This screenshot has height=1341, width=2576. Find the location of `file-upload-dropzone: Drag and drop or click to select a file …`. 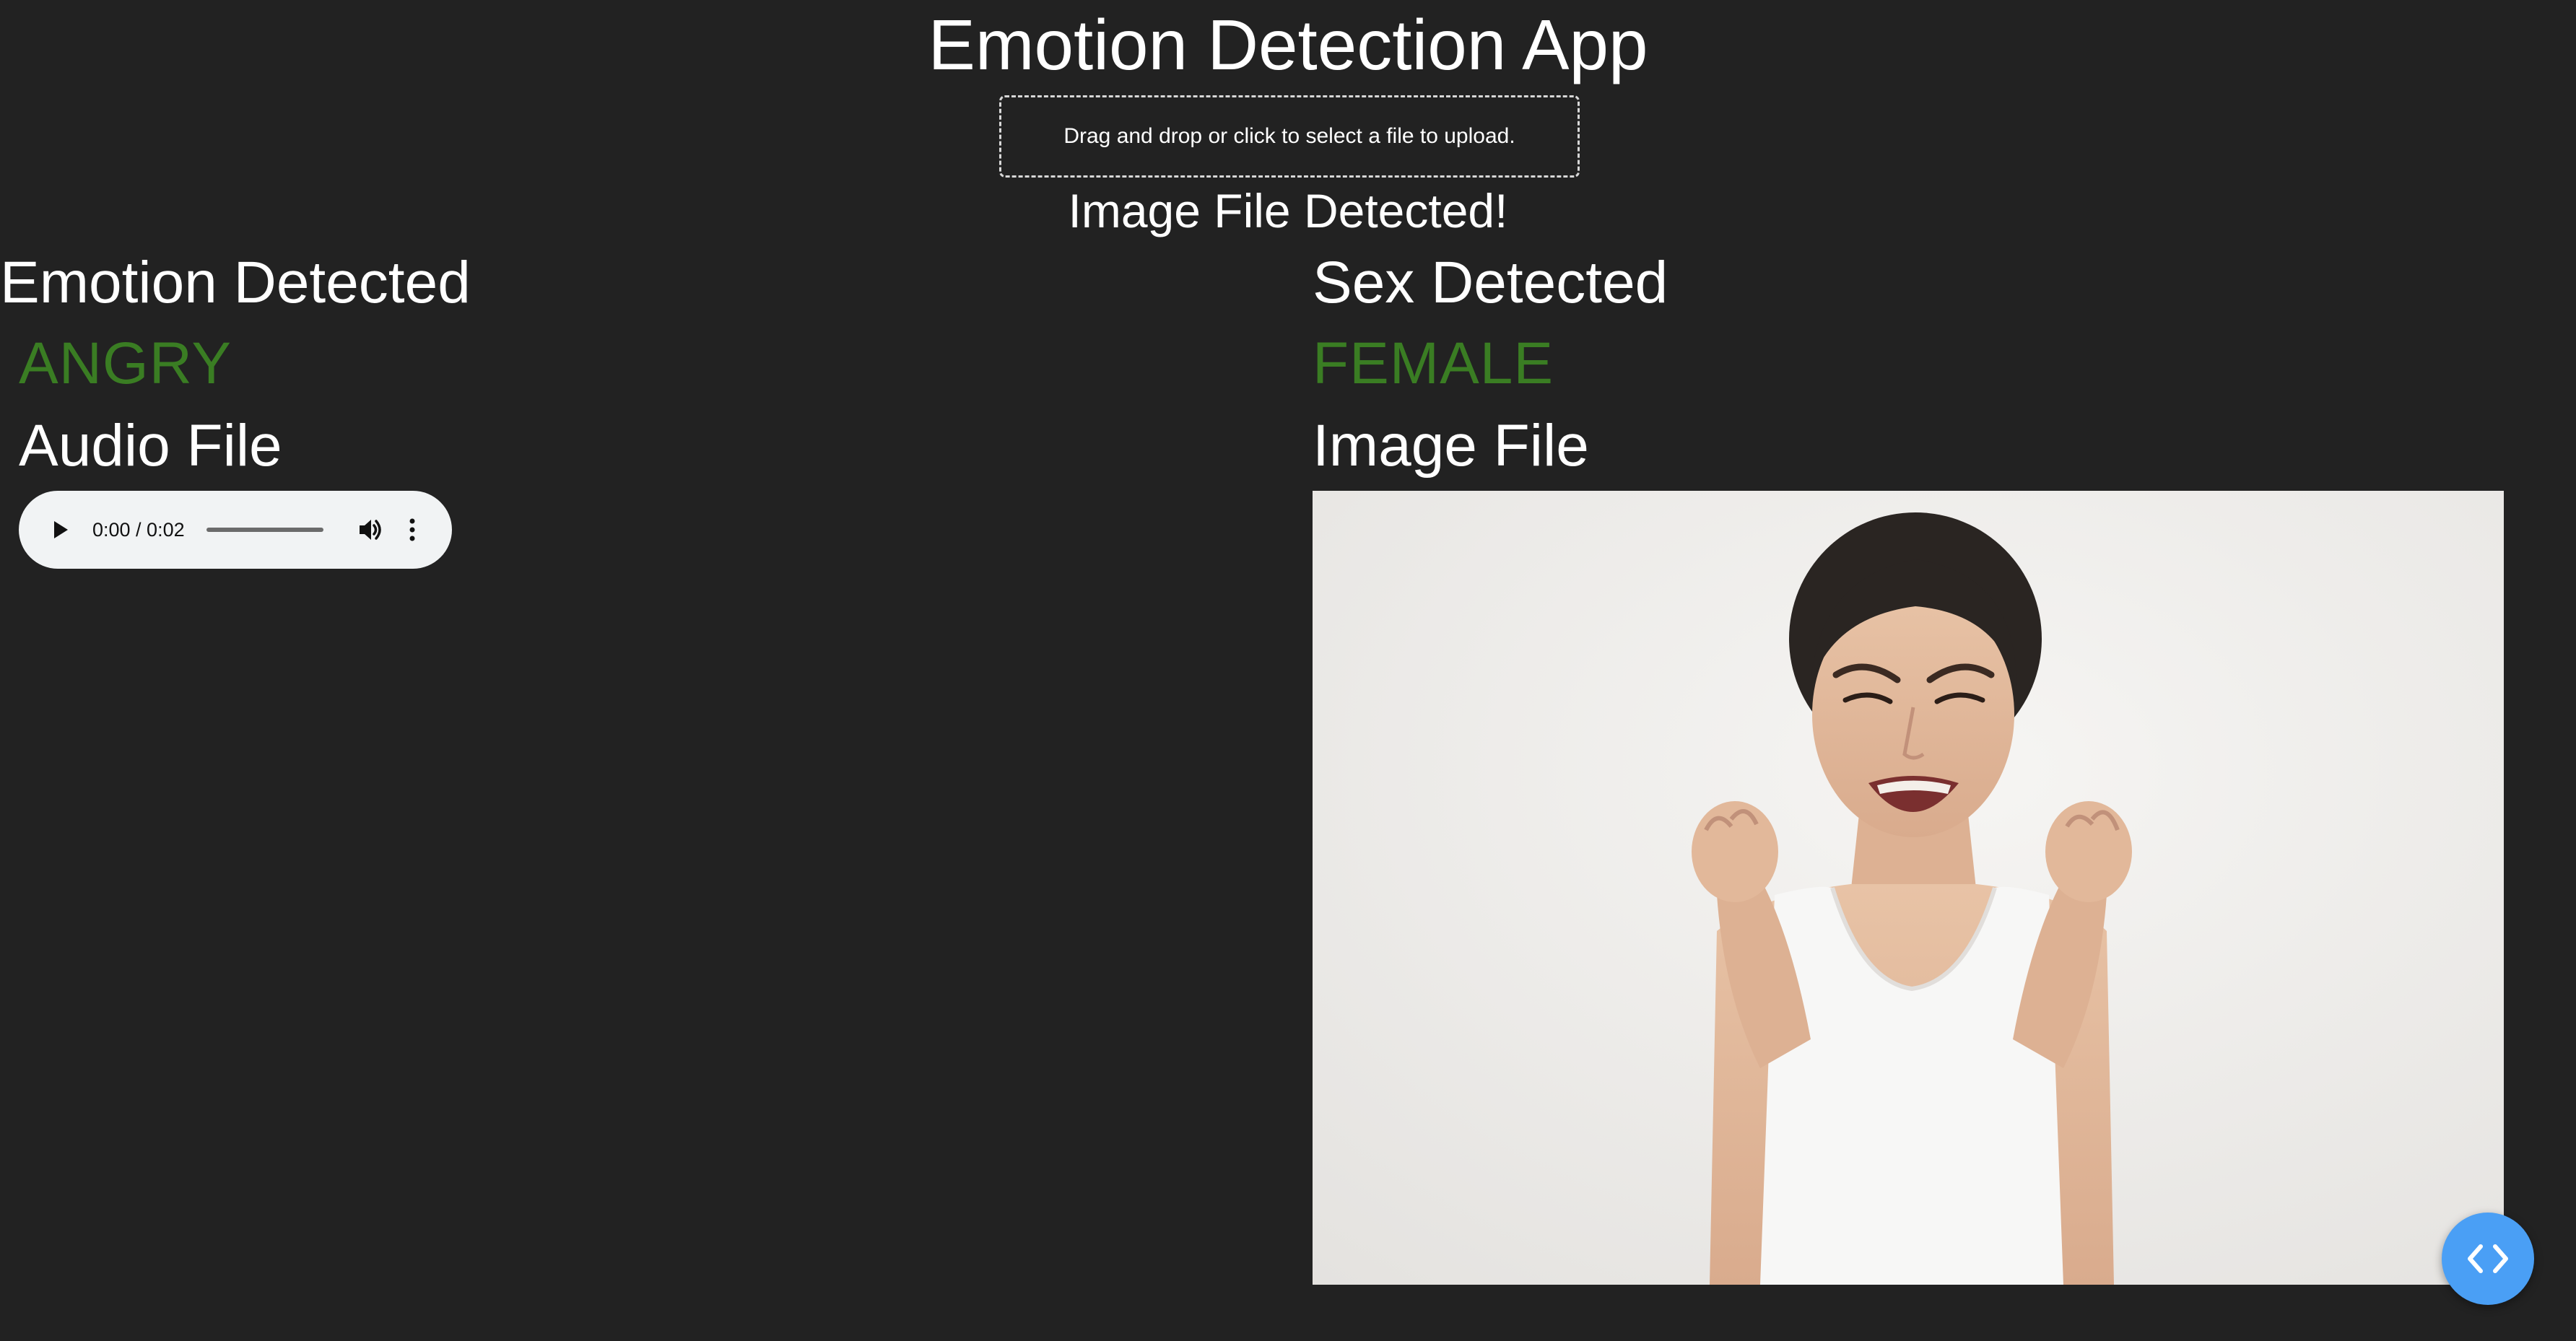

file-upload-dropzone: Drag and drop or click to select a file … is located at coordinates (1289, 136).